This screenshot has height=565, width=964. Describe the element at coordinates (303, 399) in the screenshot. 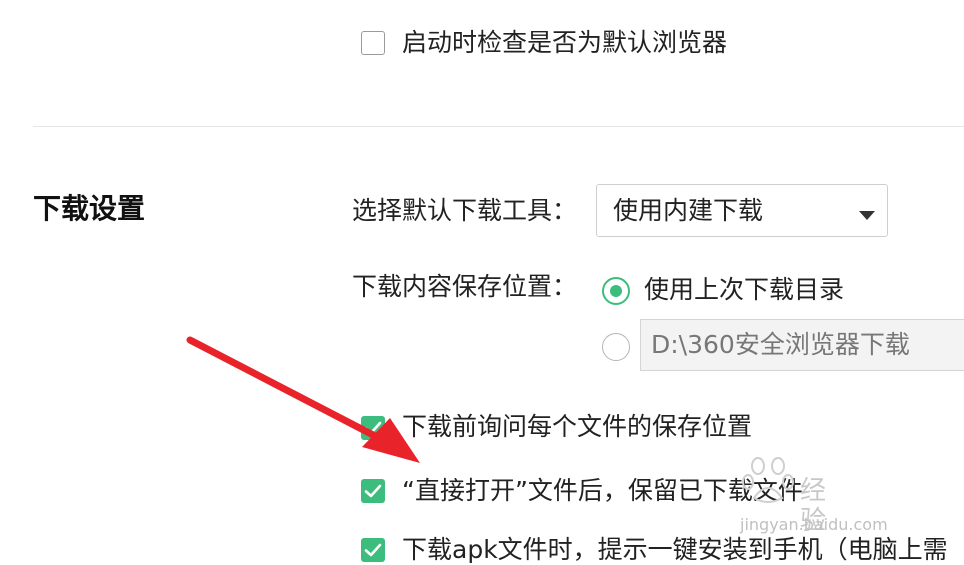

I see `red-annotation-arrow-icon` at that location.